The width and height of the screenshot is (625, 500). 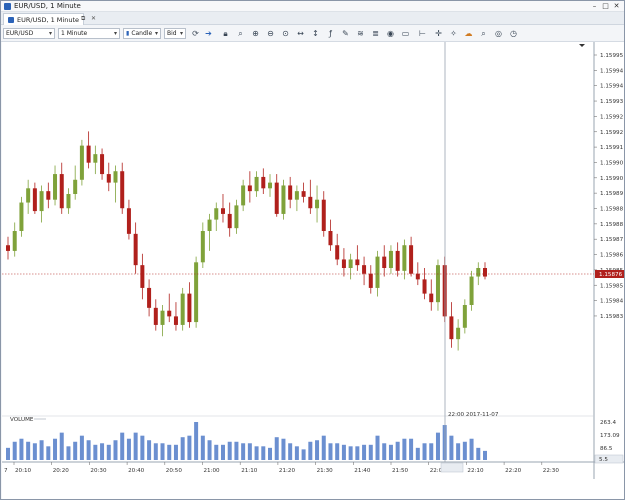 What do you see at coordinates (551, 471) in the screenshot?
I see `time-tick-label: 22:30` at bounding box center [551, 471].